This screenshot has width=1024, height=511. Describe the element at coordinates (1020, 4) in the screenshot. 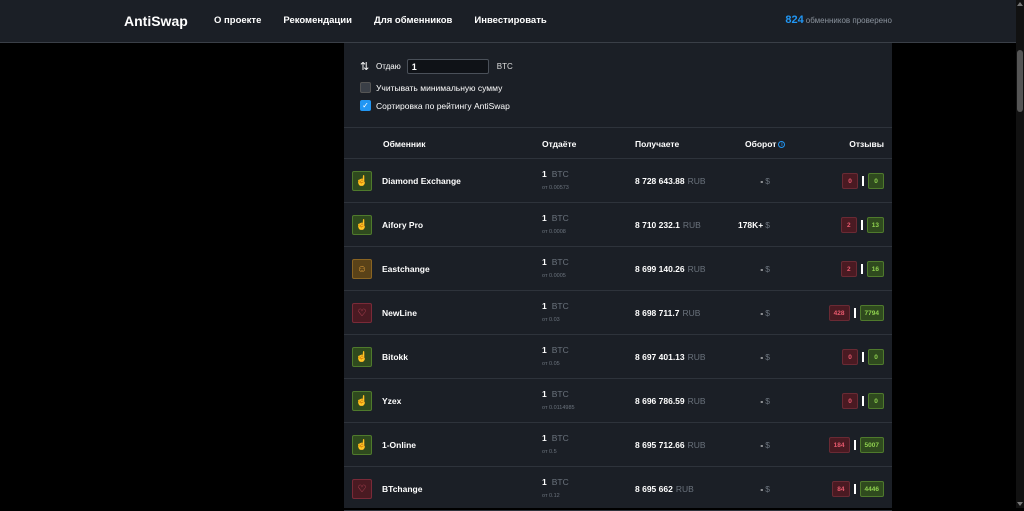

I see `scroll-up-arrow-icon` at that location.